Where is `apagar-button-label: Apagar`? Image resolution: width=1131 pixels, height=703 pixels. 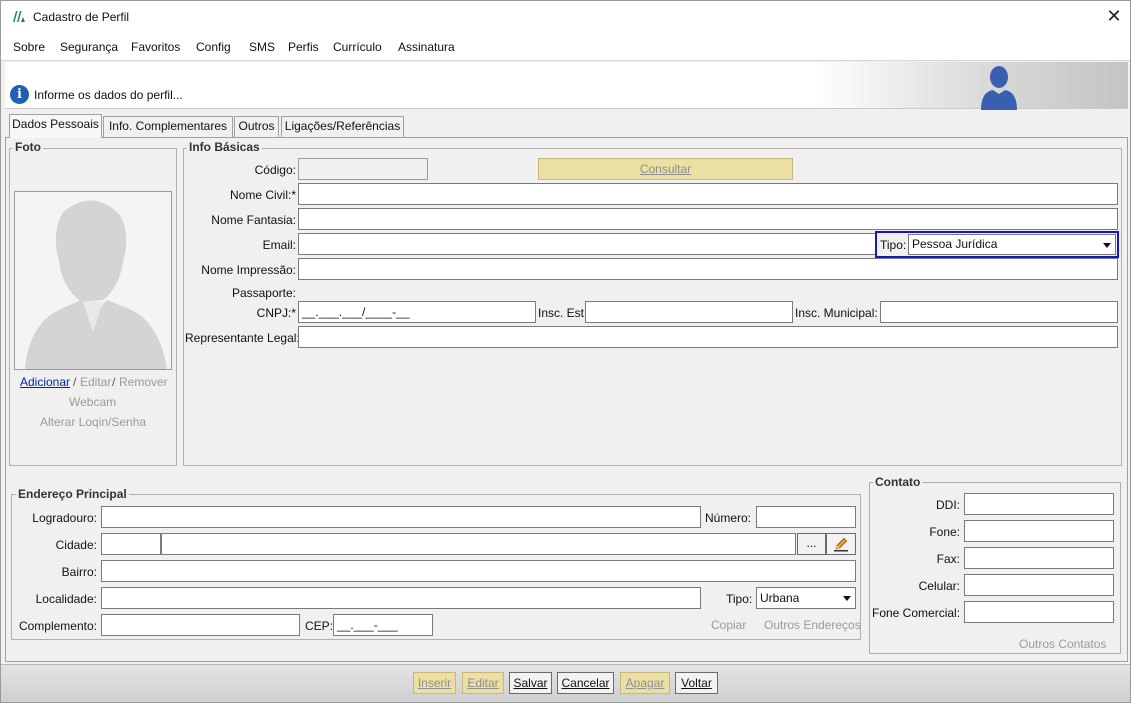 apagar-button-label: Apagar is located at coordinates (645, 683).